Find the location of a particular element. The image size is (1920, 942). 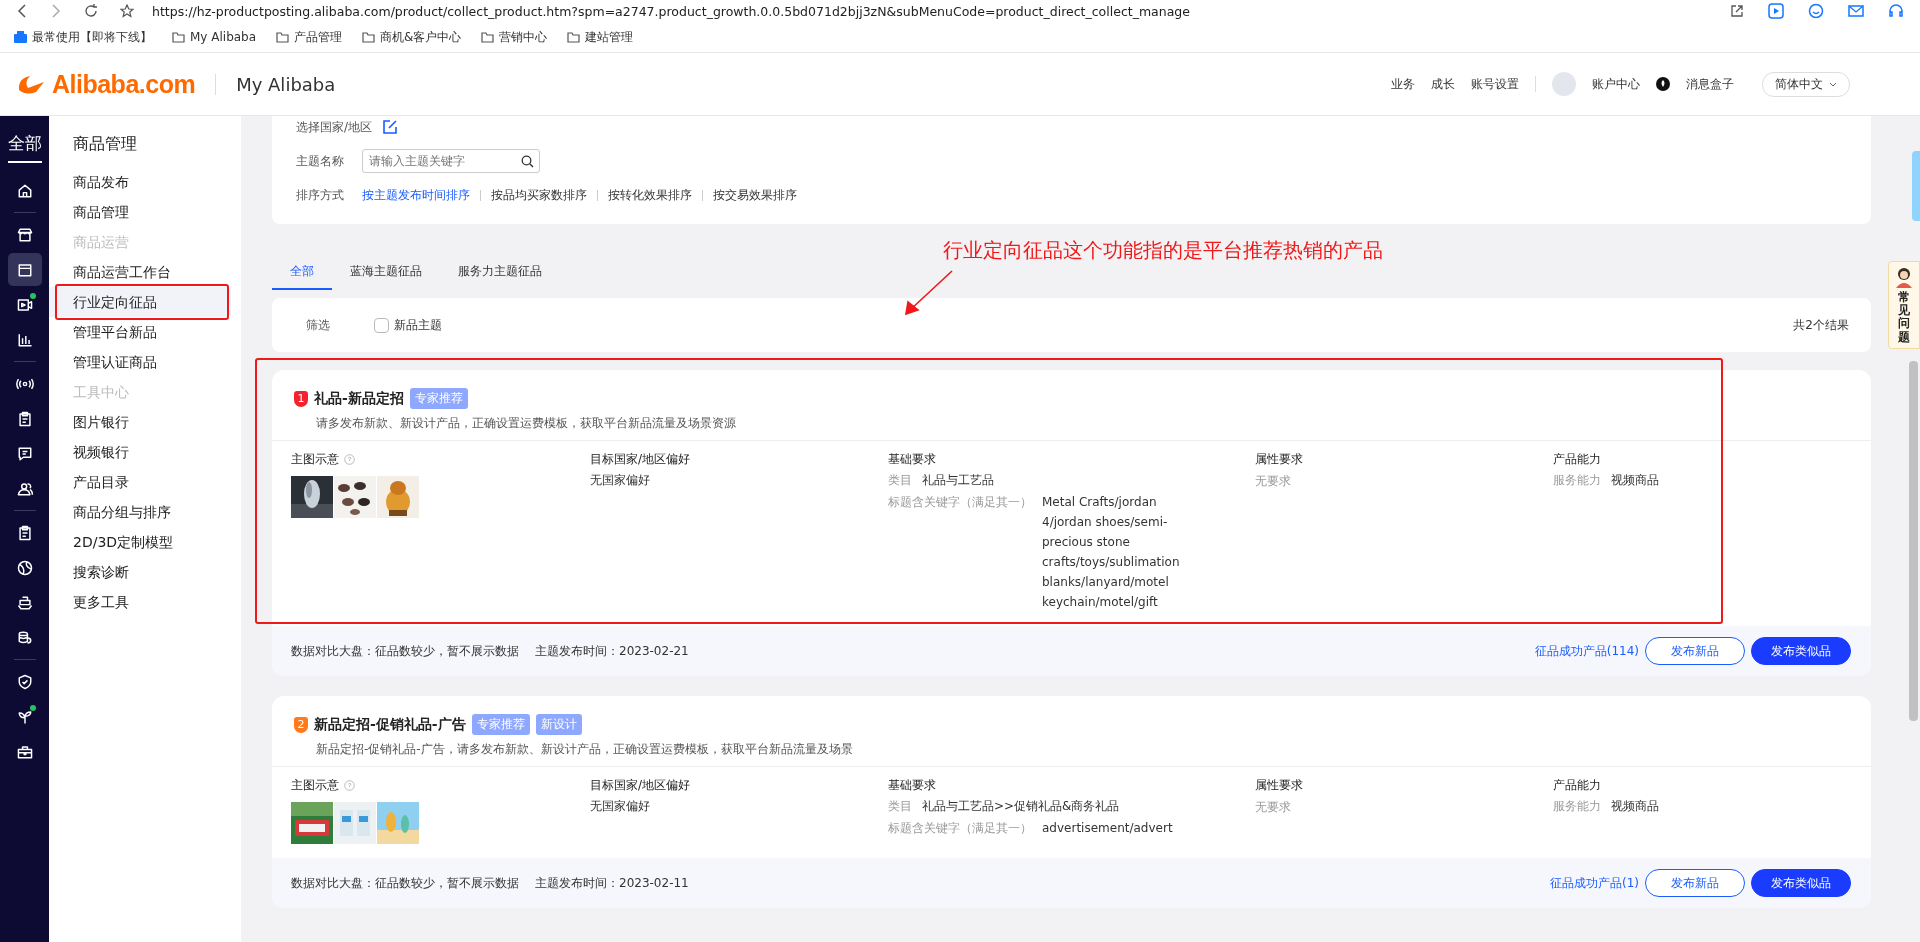

result-count: 共2个结果 is located at coordinates (1821, 325).